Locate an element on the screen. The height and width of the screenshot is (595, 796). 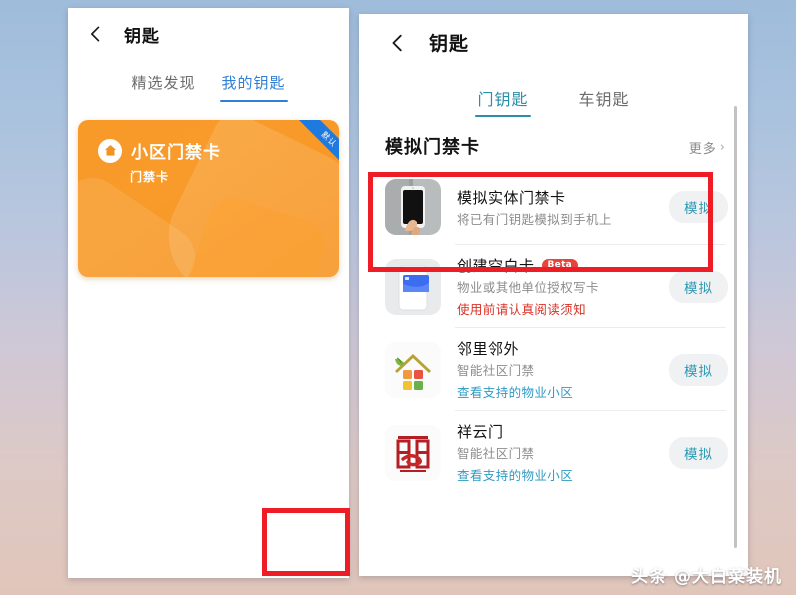
list-item: 邻里邻外 智能社区门禁 查看支持的物业小区 模拟 is located at coordinates (553, 369).